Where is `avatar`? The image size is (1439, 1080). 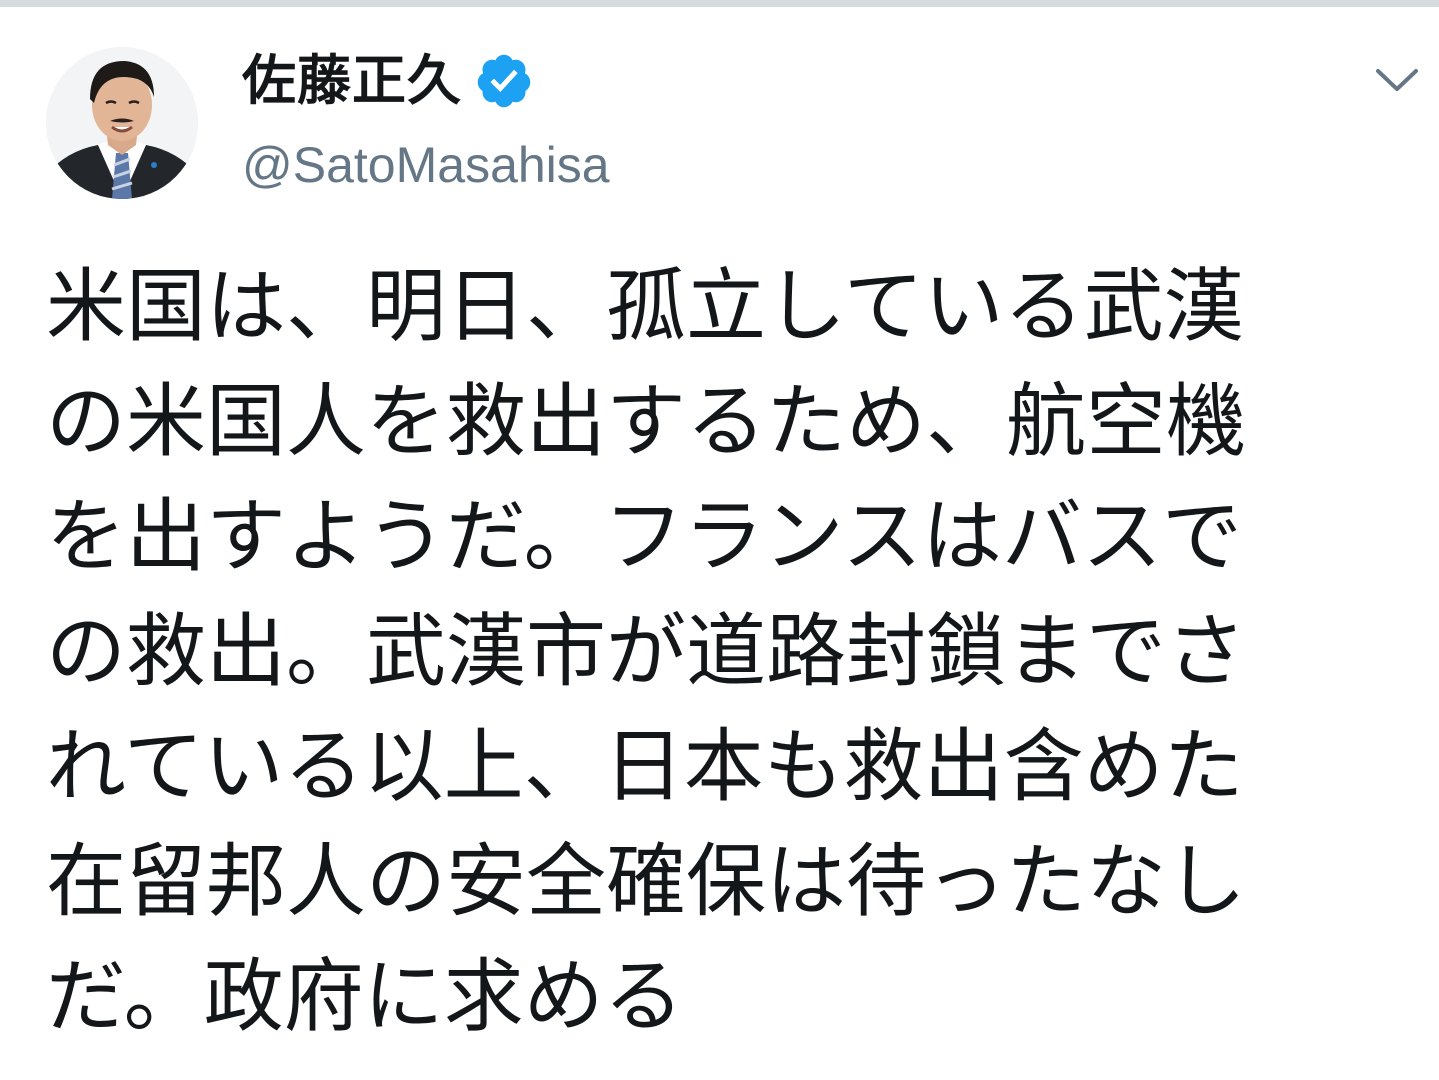 avatar is located at coordinates (122, 123).